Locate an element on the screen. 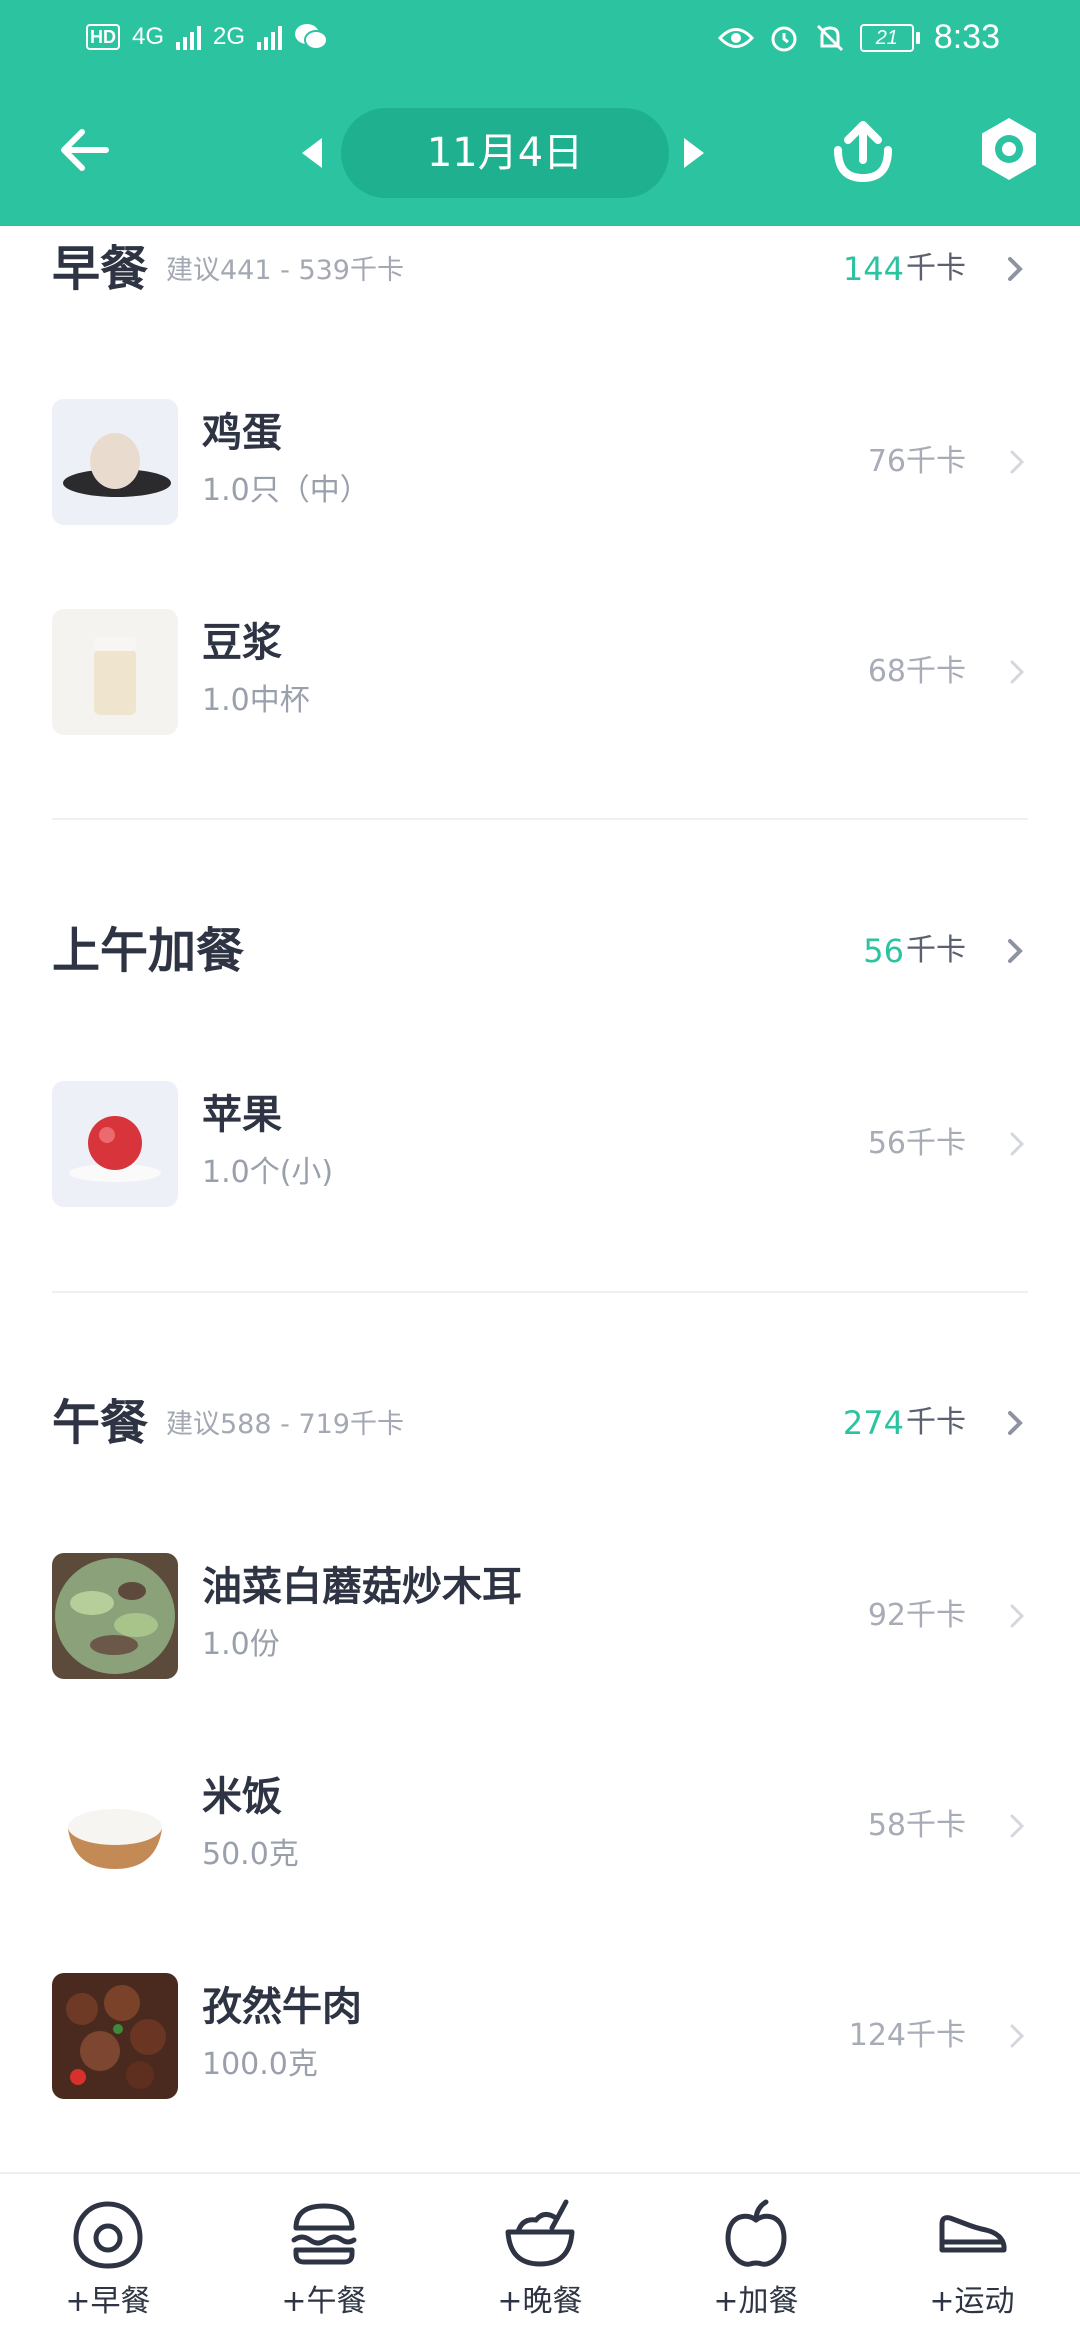  battery-icon: 21 is located at coordinates (889, 37).